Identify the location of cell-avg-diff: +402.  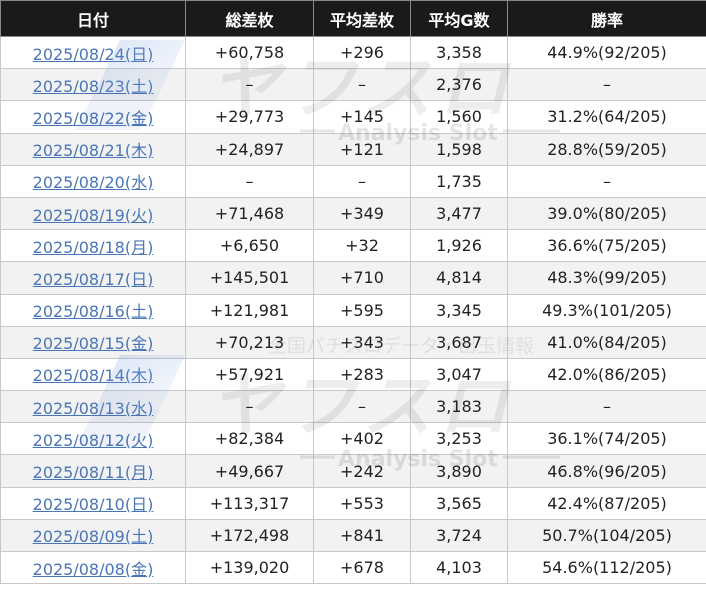
(362, 439).